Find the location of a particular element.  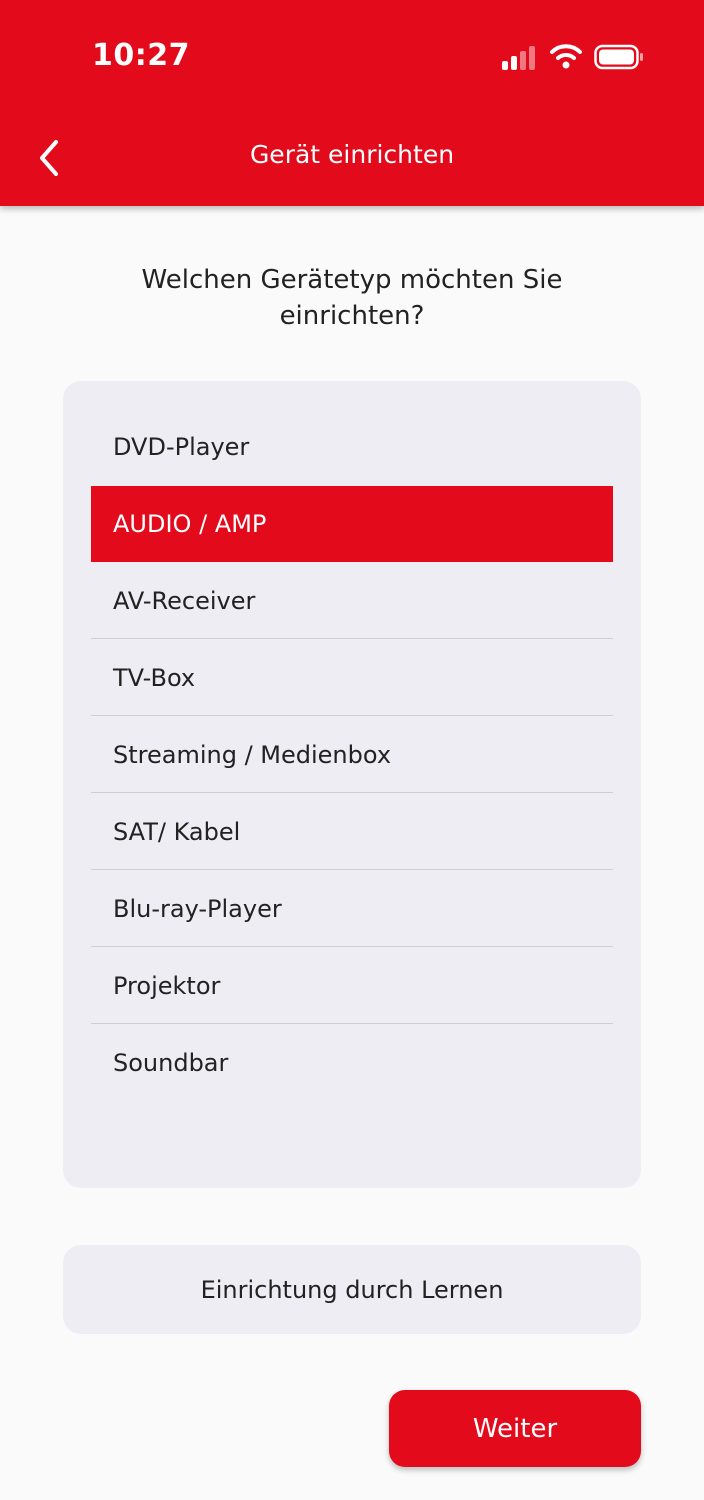

list-item-sat-kabel: SAT/ Kabel is located at coordinates (352, 832).